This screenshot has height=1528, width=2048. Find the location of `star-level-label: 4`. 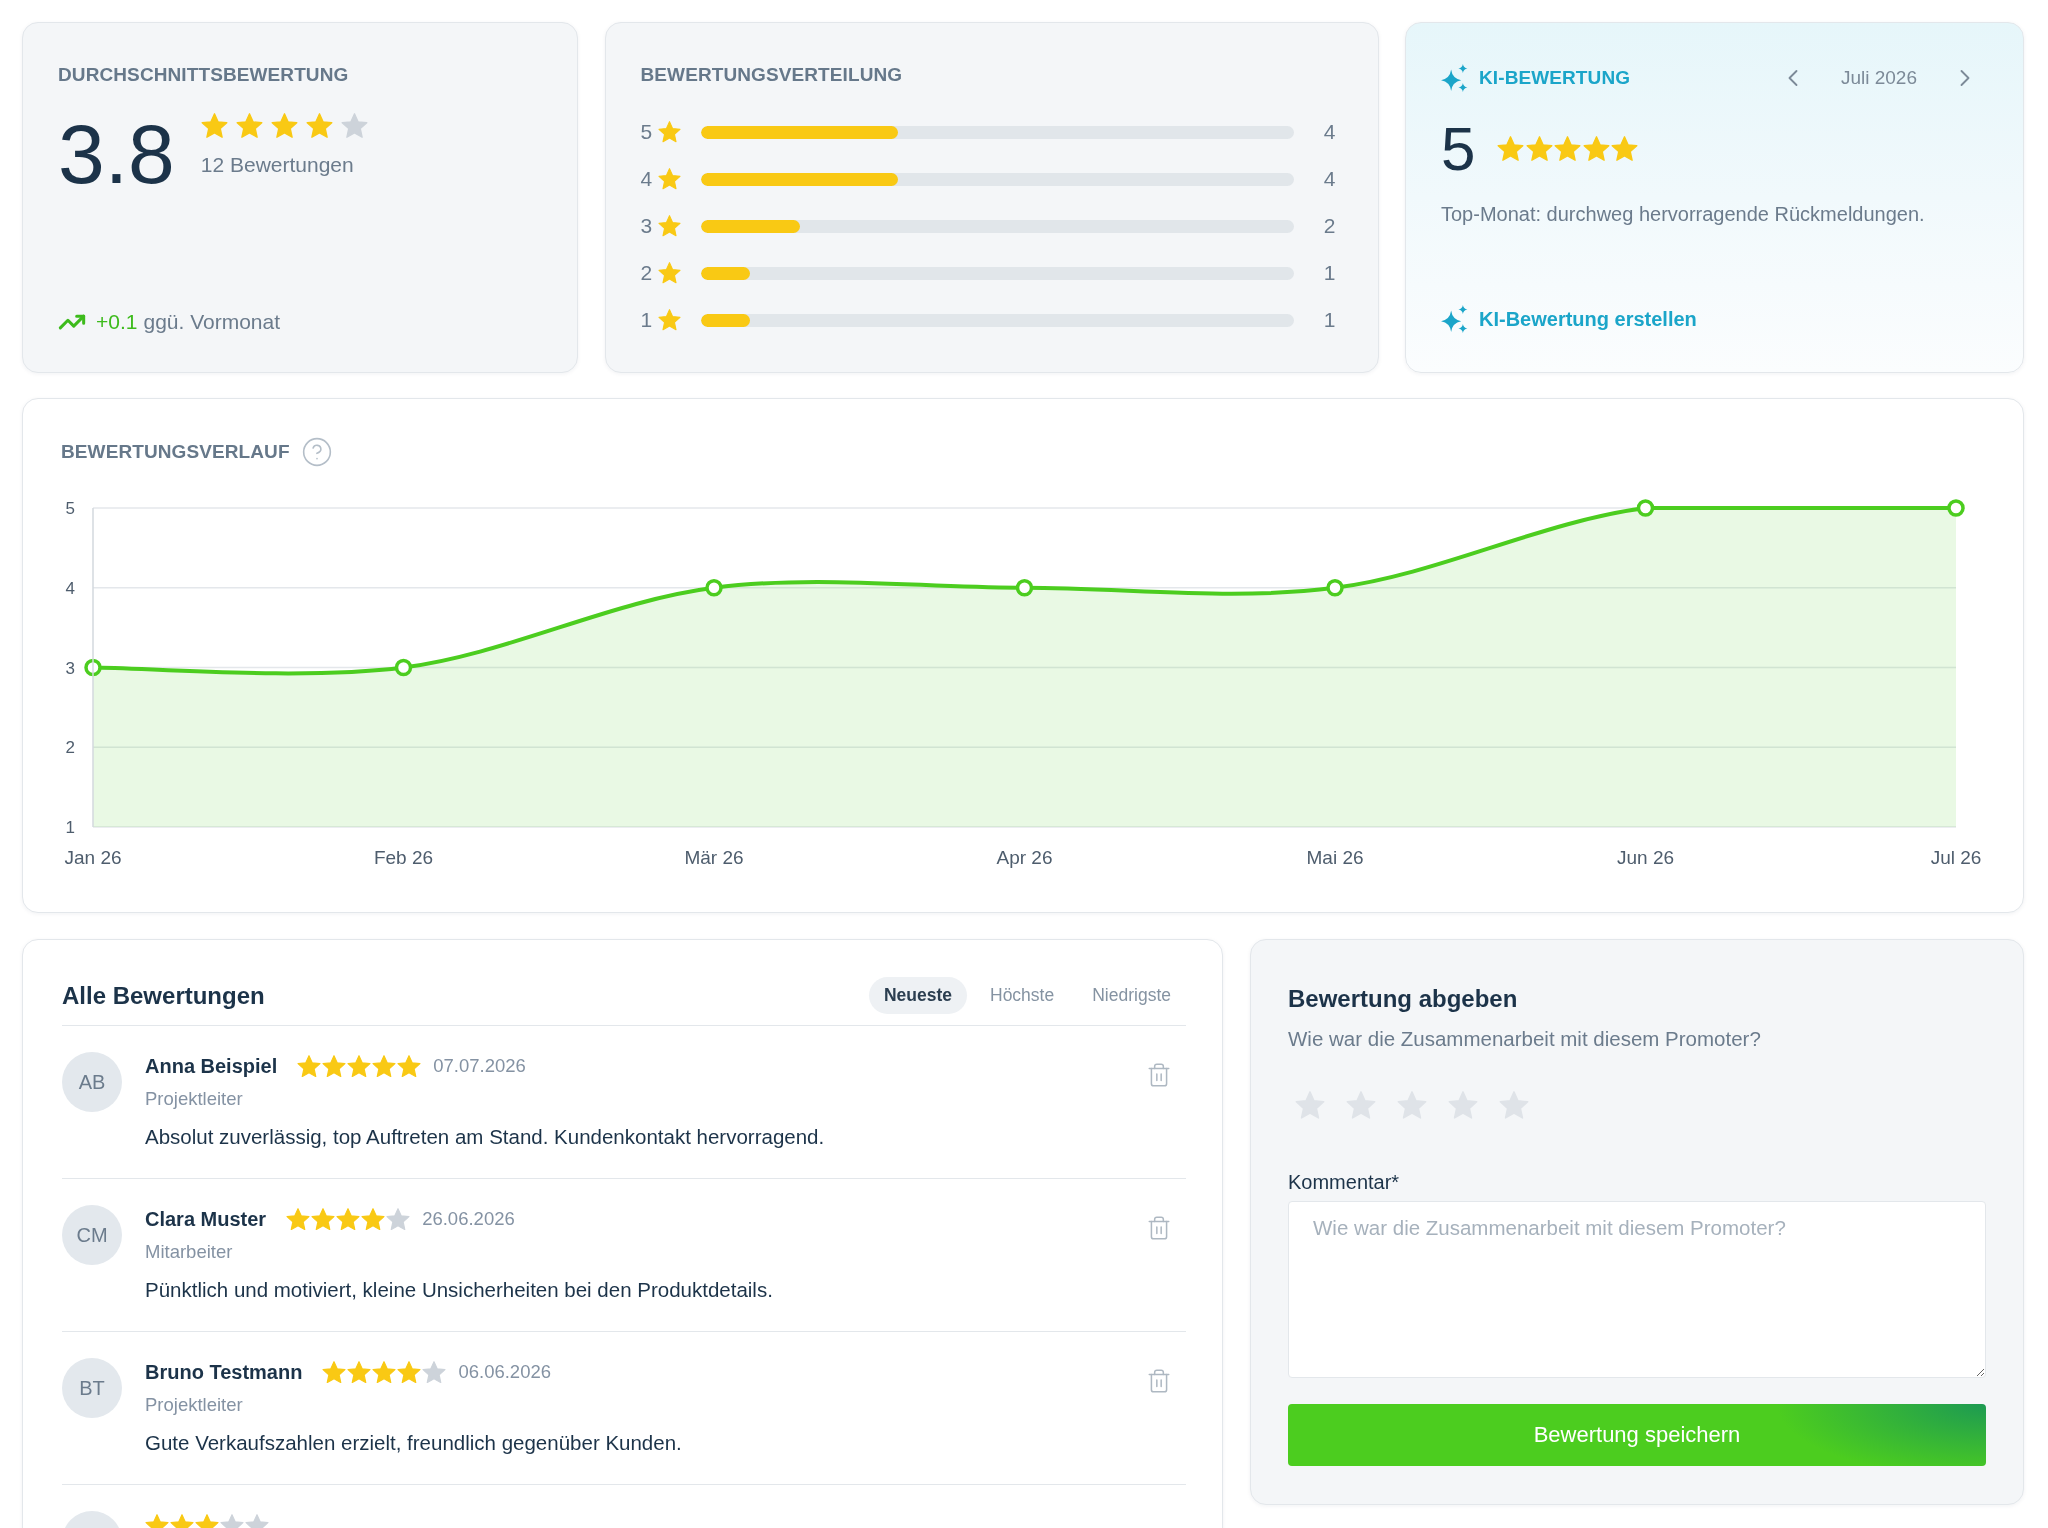

star-level-label: 4 is located at coordinates (647, 179).